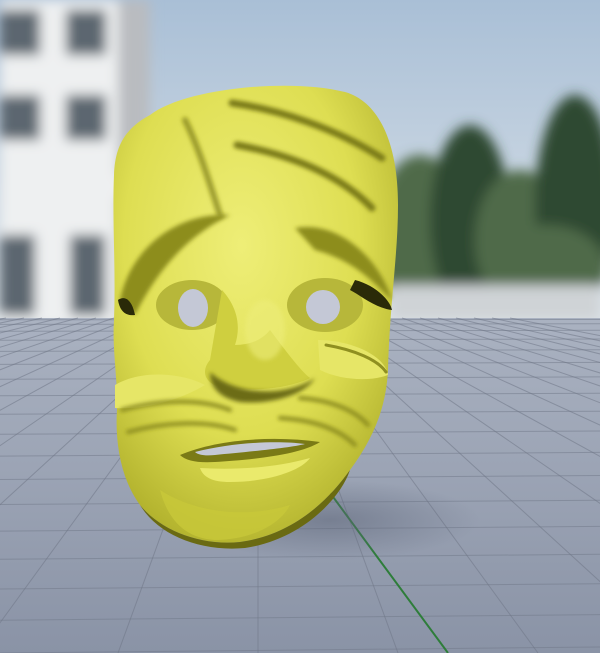 The height and width of the screenshot is (653, 600). I want to click on right-eye-hole, so click(323, 307).